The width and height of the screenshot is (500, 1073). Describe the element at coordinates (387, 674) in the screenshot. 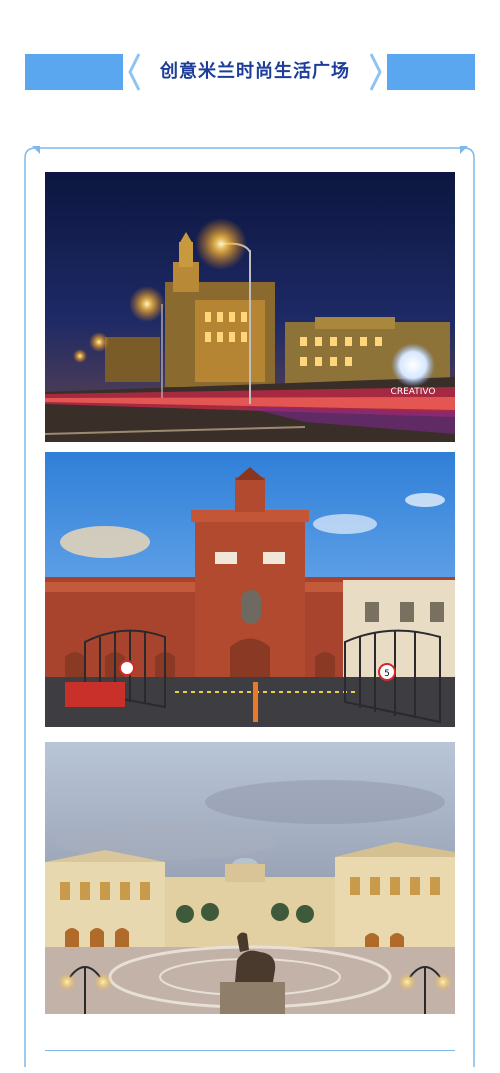

I see `speed-limit-sign: 5` at that location.